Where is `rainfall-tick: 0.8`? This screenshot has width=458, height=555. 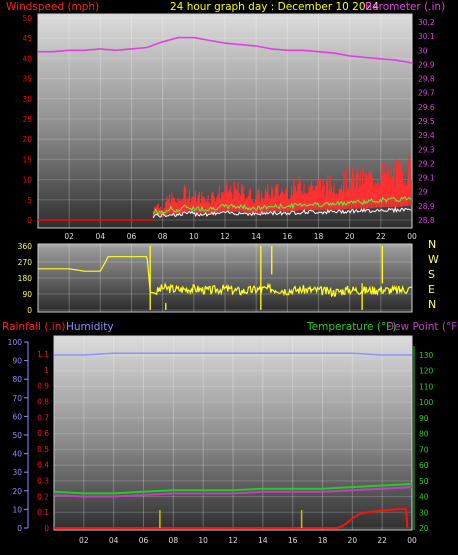
rainfall-tick: 0.8 is located at coordinates (43, 401).